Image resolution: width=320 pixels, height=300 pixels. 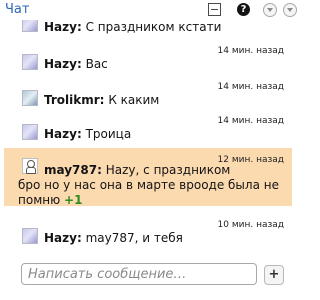 What do you see at coordinates (113, 238) in the screenshot?
I see `message-text: Hazy: may787, и тебя` at bounding box center [113, 238].